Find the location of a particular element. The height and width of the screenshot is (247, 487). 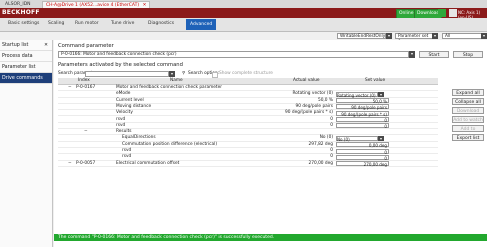

download-button: Download is located at coordinates (468, 110).